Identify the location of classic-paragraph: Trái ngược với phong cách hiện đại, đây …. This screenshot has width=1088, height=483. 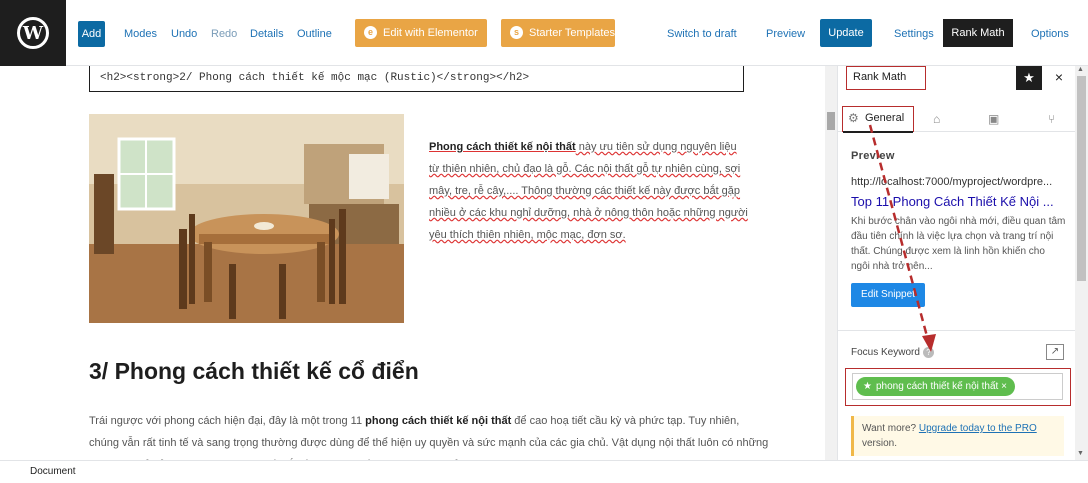
(429, 435).